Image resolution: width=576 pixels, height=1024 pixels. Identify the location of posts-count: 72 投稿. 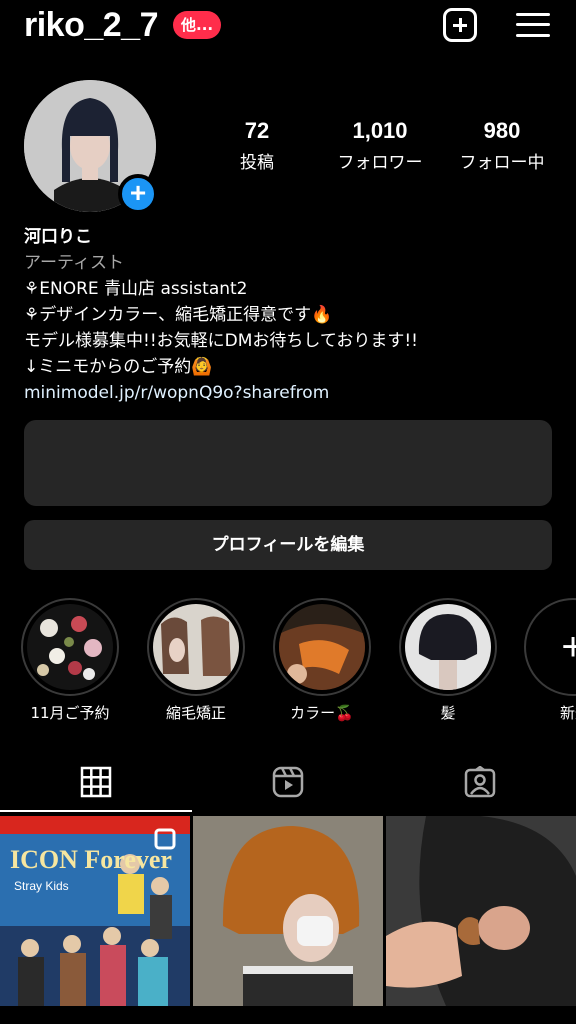
(257, 145).